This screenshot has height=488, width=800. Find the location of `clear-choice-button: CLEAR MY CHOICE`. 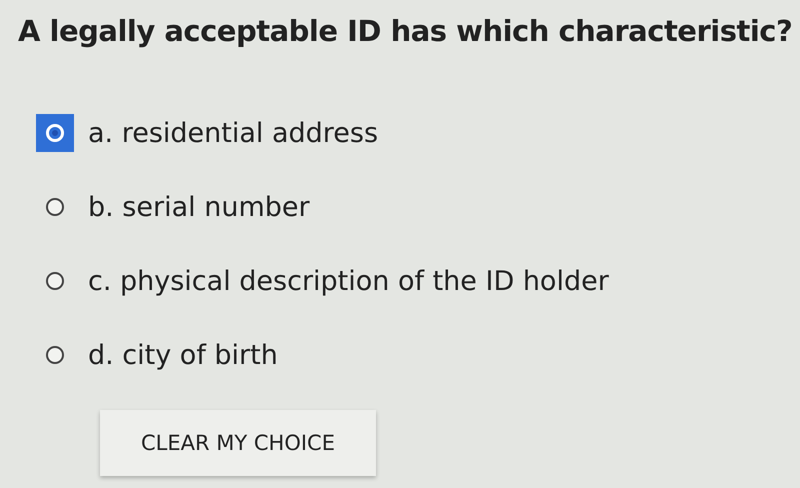

clear-choice-button: CLEAR MY CHOICE is located at coordinates (238, 443).